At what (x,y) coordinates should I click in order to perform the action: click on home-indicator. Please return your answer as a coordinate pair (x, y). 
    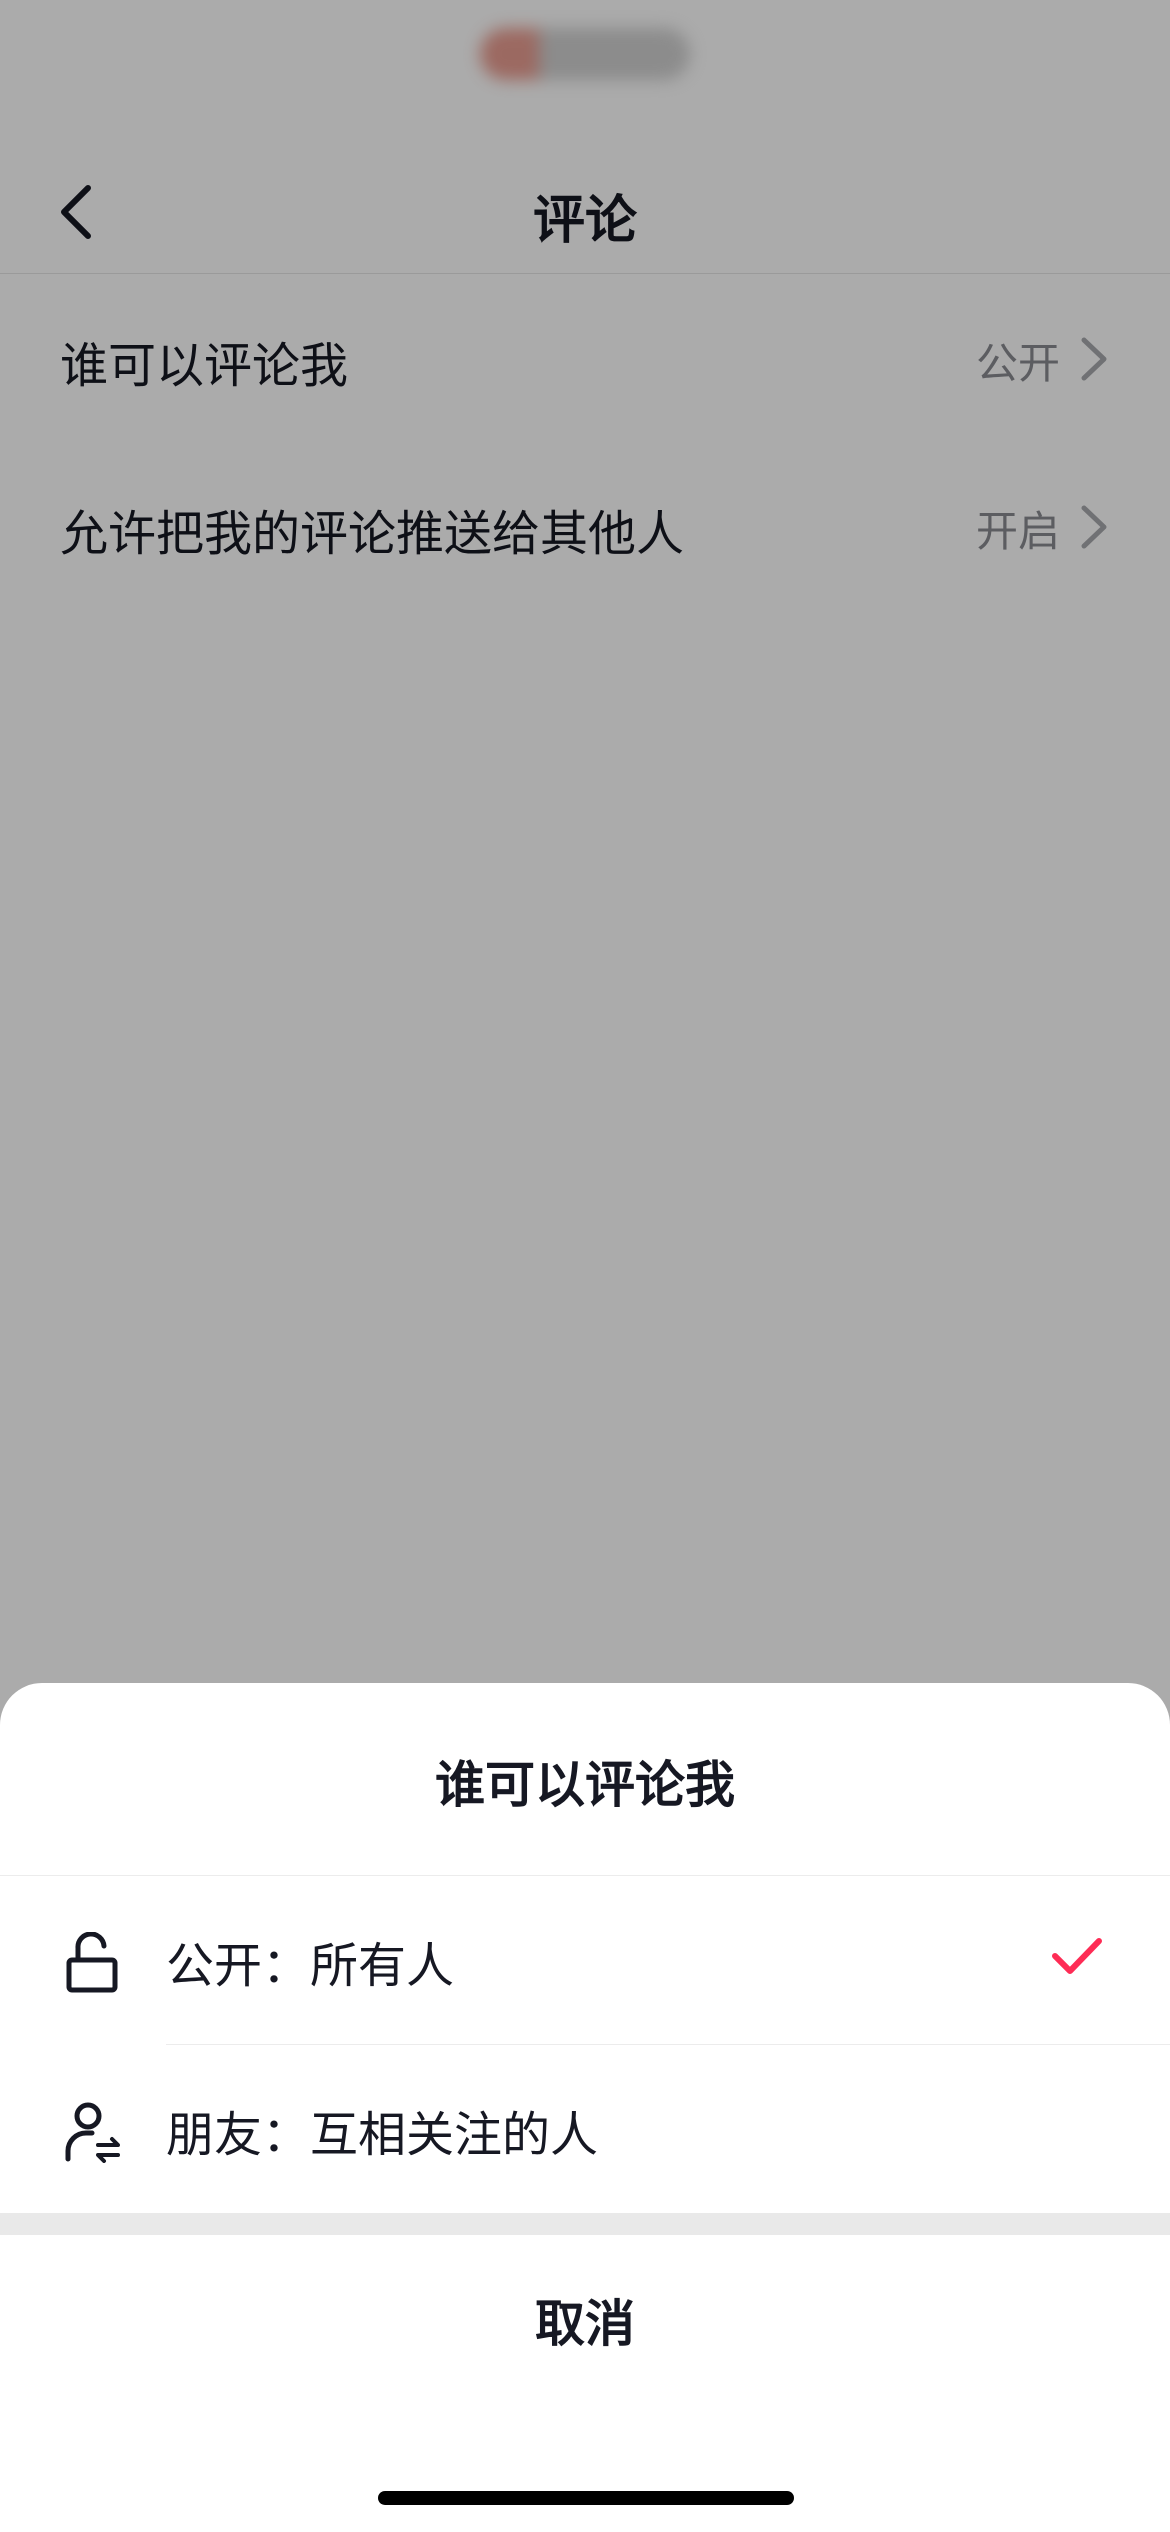
    Looking at the image, I should click on (586, 2498).